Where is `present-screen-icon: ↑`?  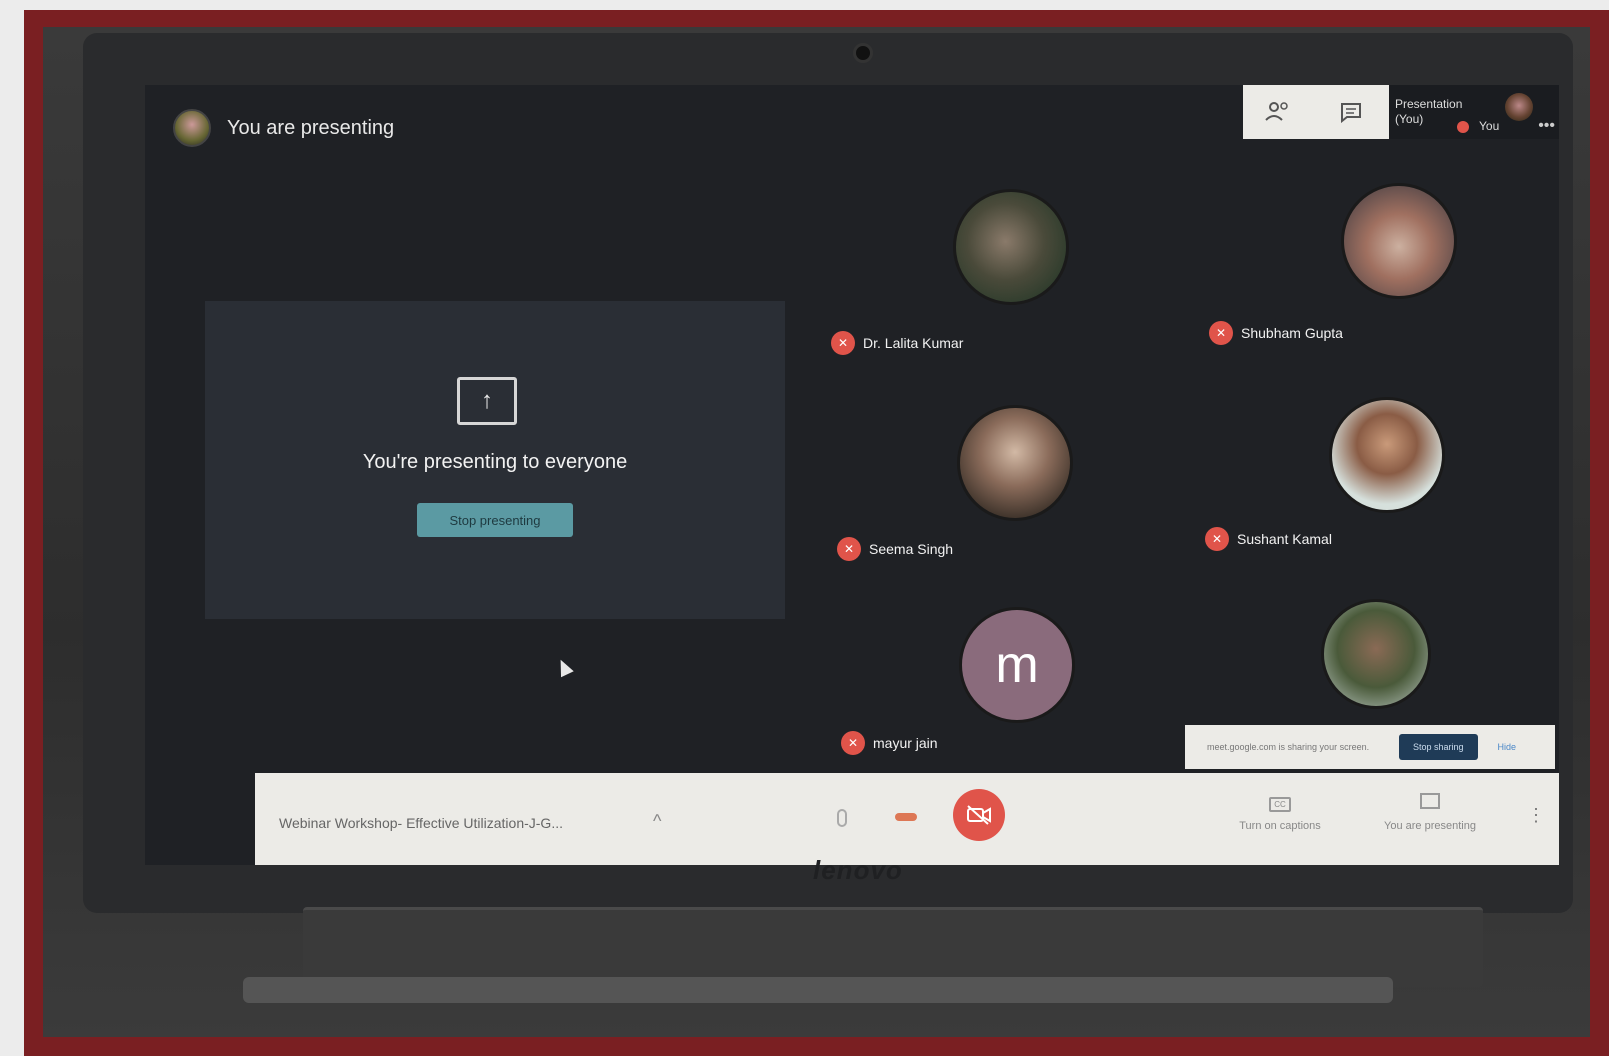
present-screen-icon: ↑ is located at coordinates (487, 401).